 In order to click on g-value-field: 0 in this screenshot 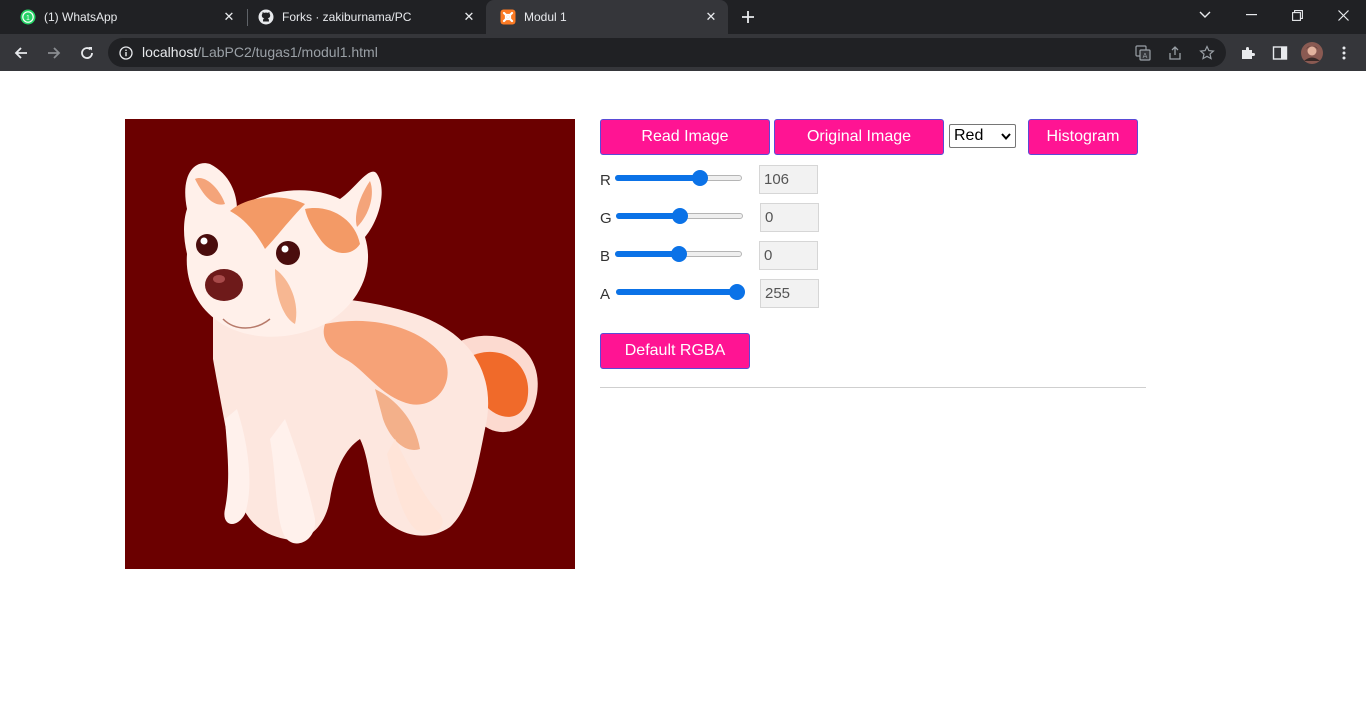, I will do `click(789, 217)`.